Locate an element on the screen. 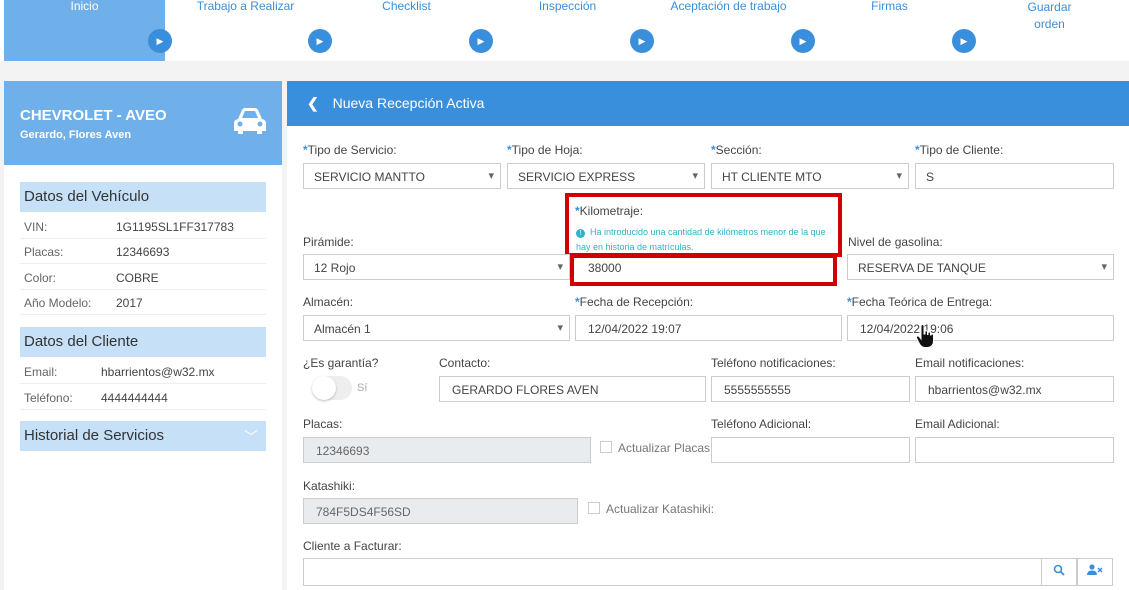 This screenshot has width=1129, height=590. hand-cursor-icon is located at coordinates (924, 336).